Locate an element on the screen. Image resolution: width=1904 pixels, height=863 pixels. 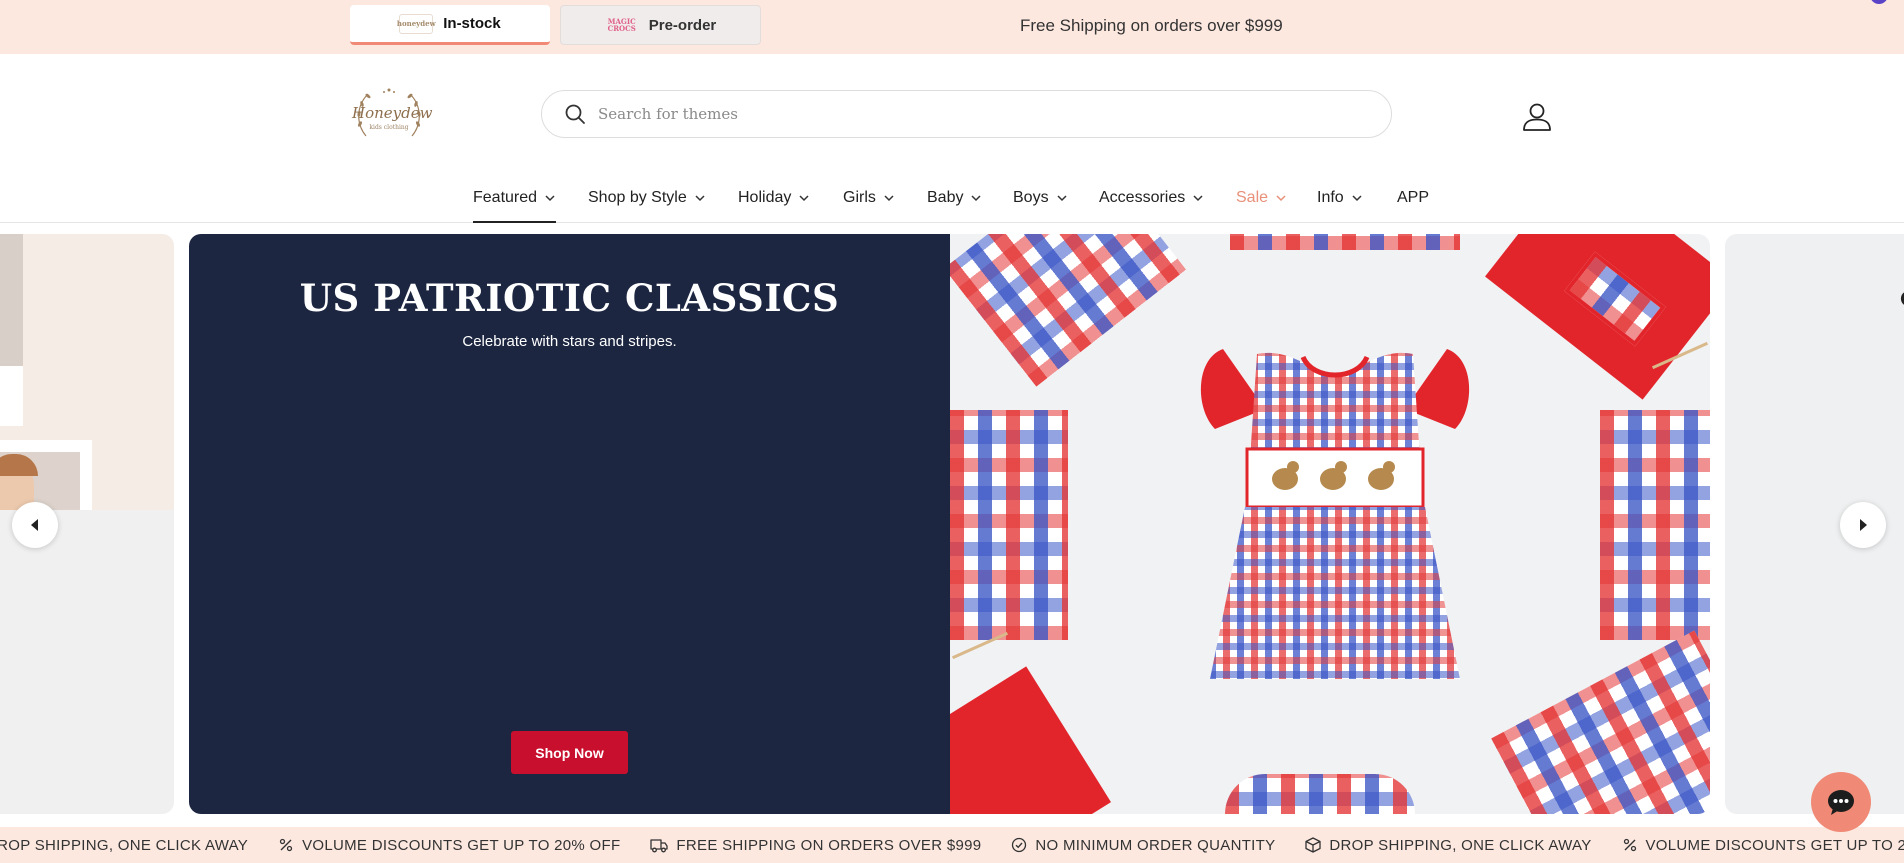
nav-item-label: Info is located at coordinates (1330, 197).